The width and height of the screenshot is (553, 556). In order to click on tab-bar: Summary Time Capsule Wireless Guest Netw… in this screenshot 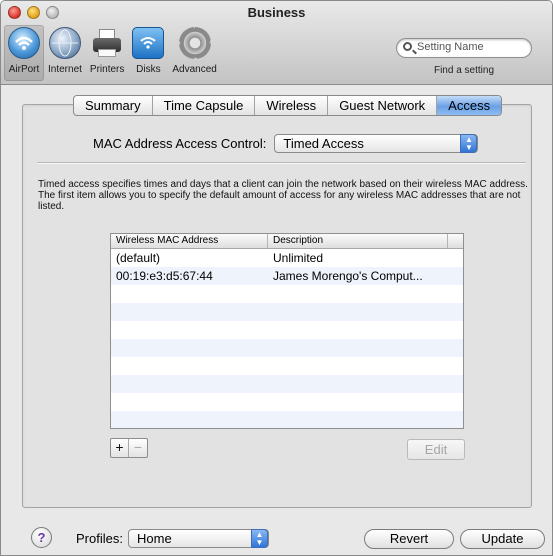, I will do `click(288, 105)`.